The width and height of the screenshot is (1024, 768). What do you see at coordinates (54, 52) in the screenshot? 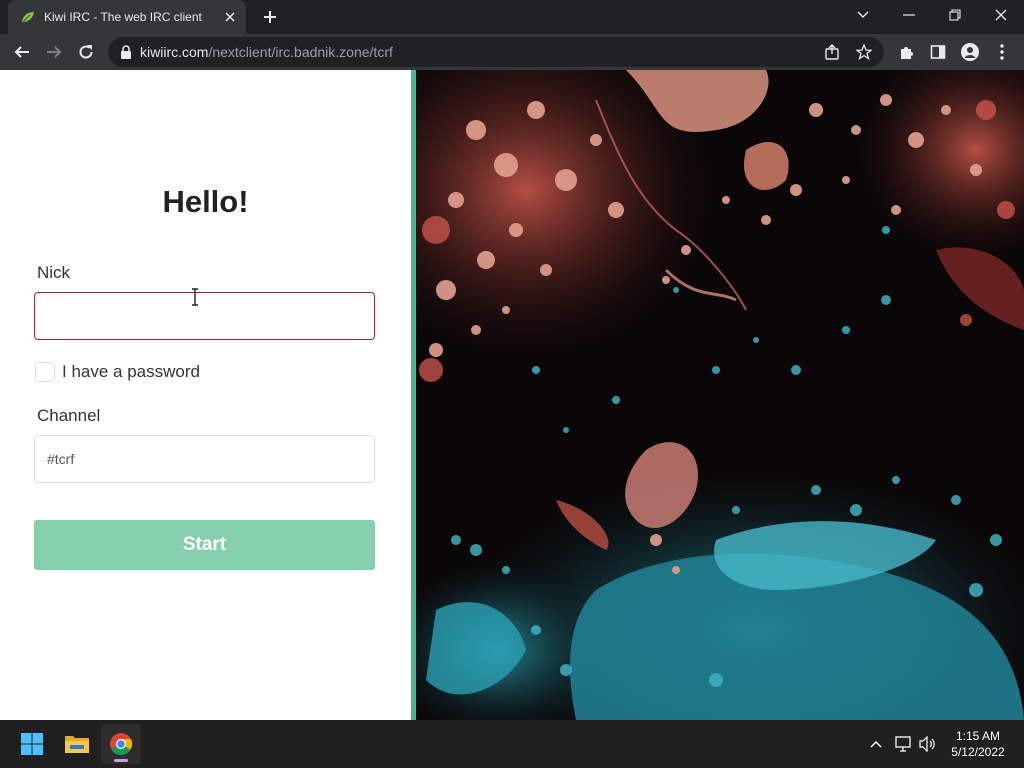
I see `forward-icon` at bounding box center [54, 52].